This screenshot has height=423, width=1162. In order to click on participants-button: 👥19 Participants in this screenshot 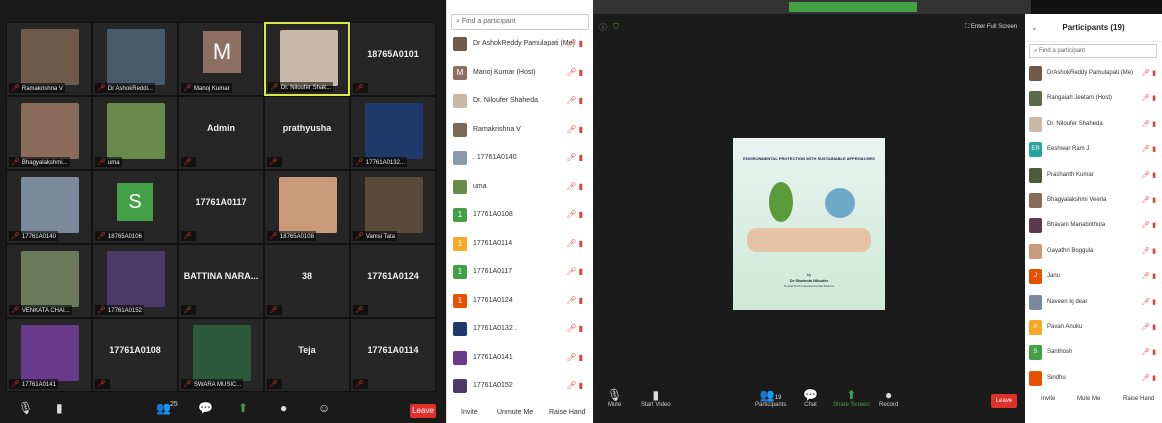, I will do `click(770, 398)`.